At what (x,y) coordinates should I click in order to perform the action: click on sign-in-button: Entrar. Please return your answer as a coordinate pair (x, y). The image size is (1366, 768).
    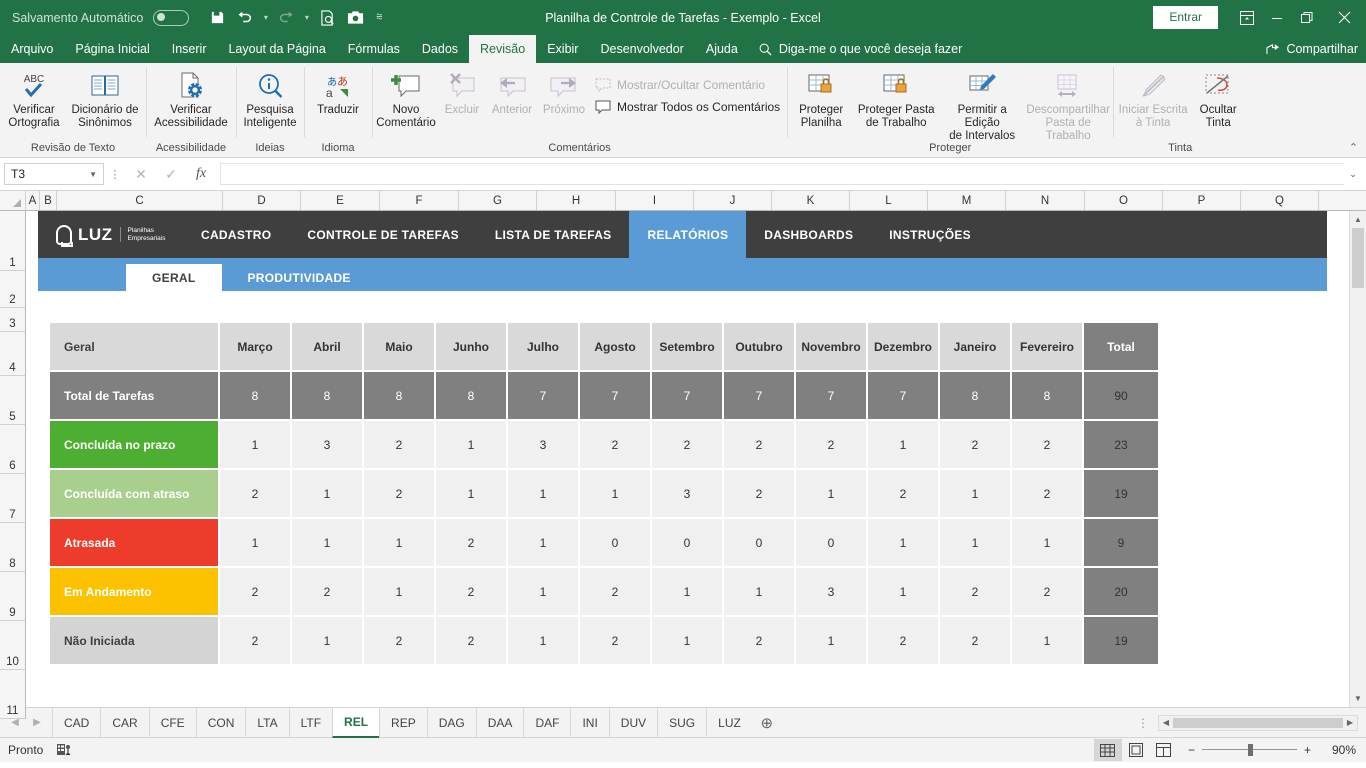
    Looking at the image, I should click on (1185, 17).